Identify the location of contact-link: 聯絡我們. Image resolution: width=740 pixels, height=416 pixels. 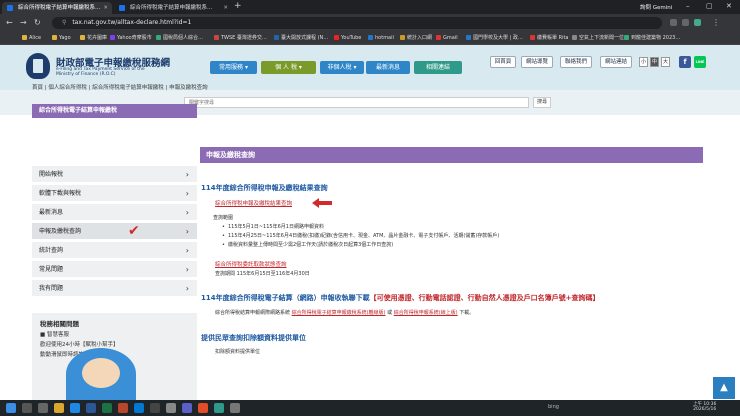
(576, 62).